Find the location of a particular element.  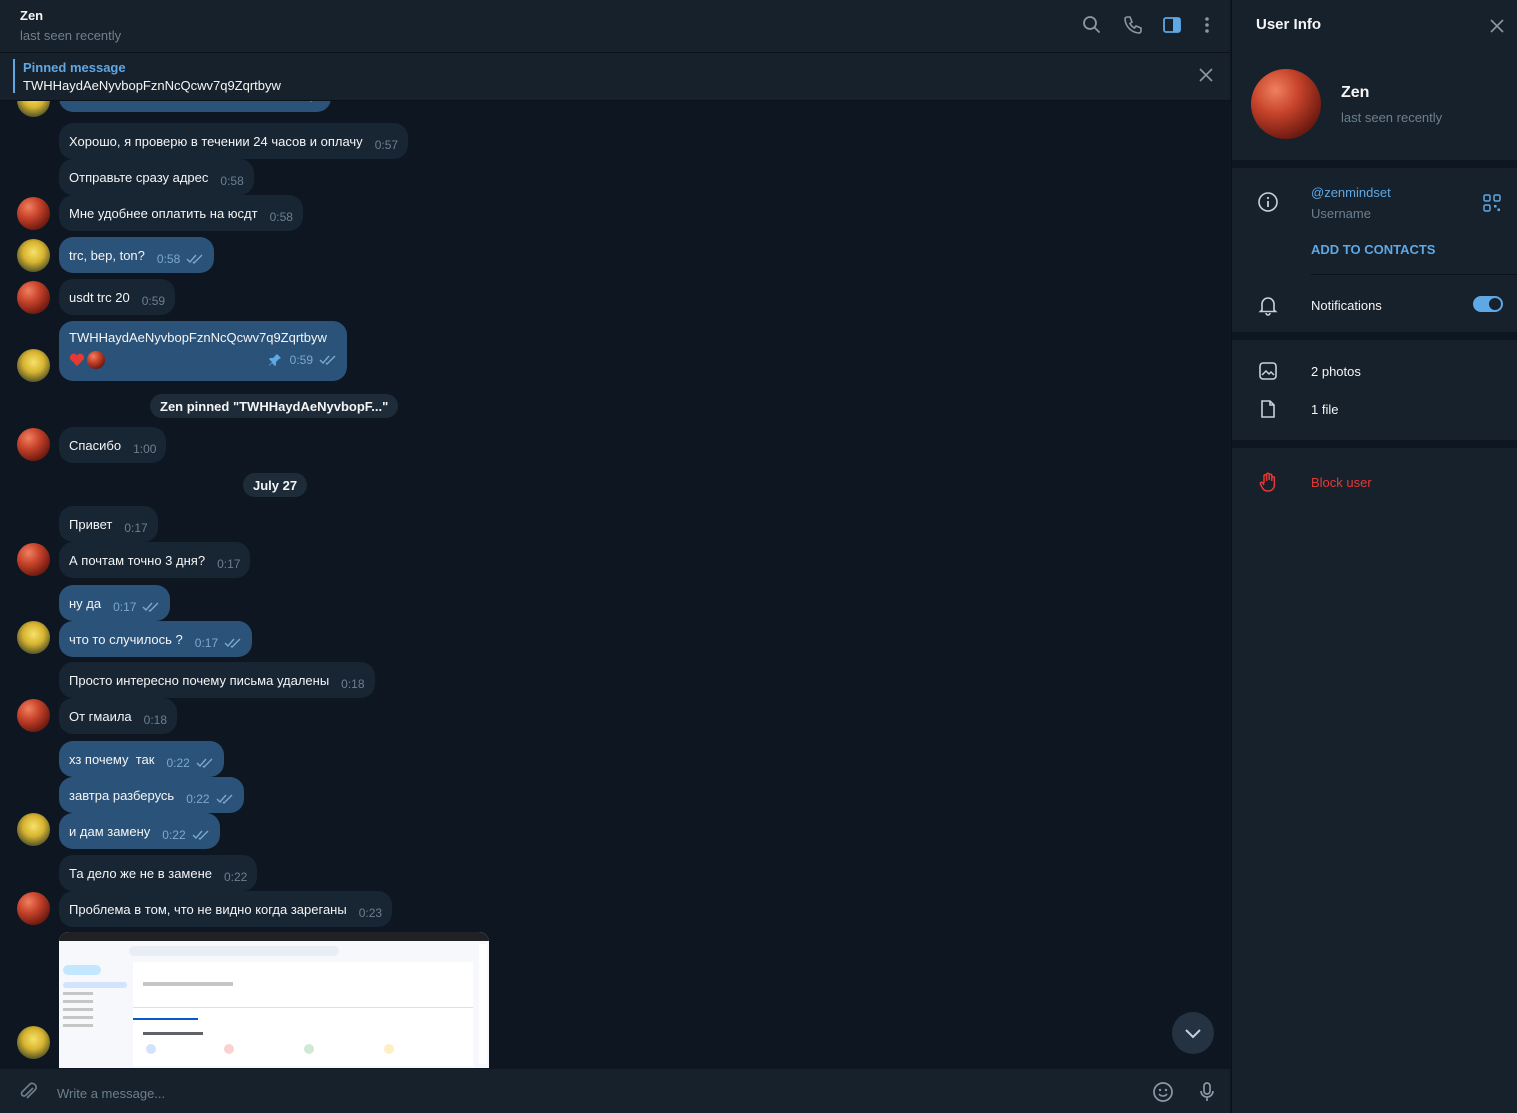

message-time: 0:57 is located at coordinates (386, 145).